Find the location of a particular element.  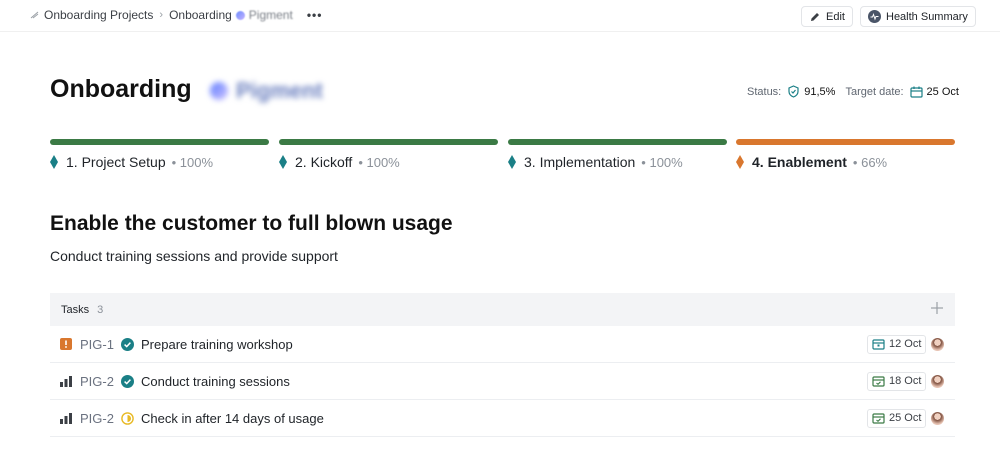

phase-kickoff: 2. Kickoff • 100% is located at coordinates (388, 154).